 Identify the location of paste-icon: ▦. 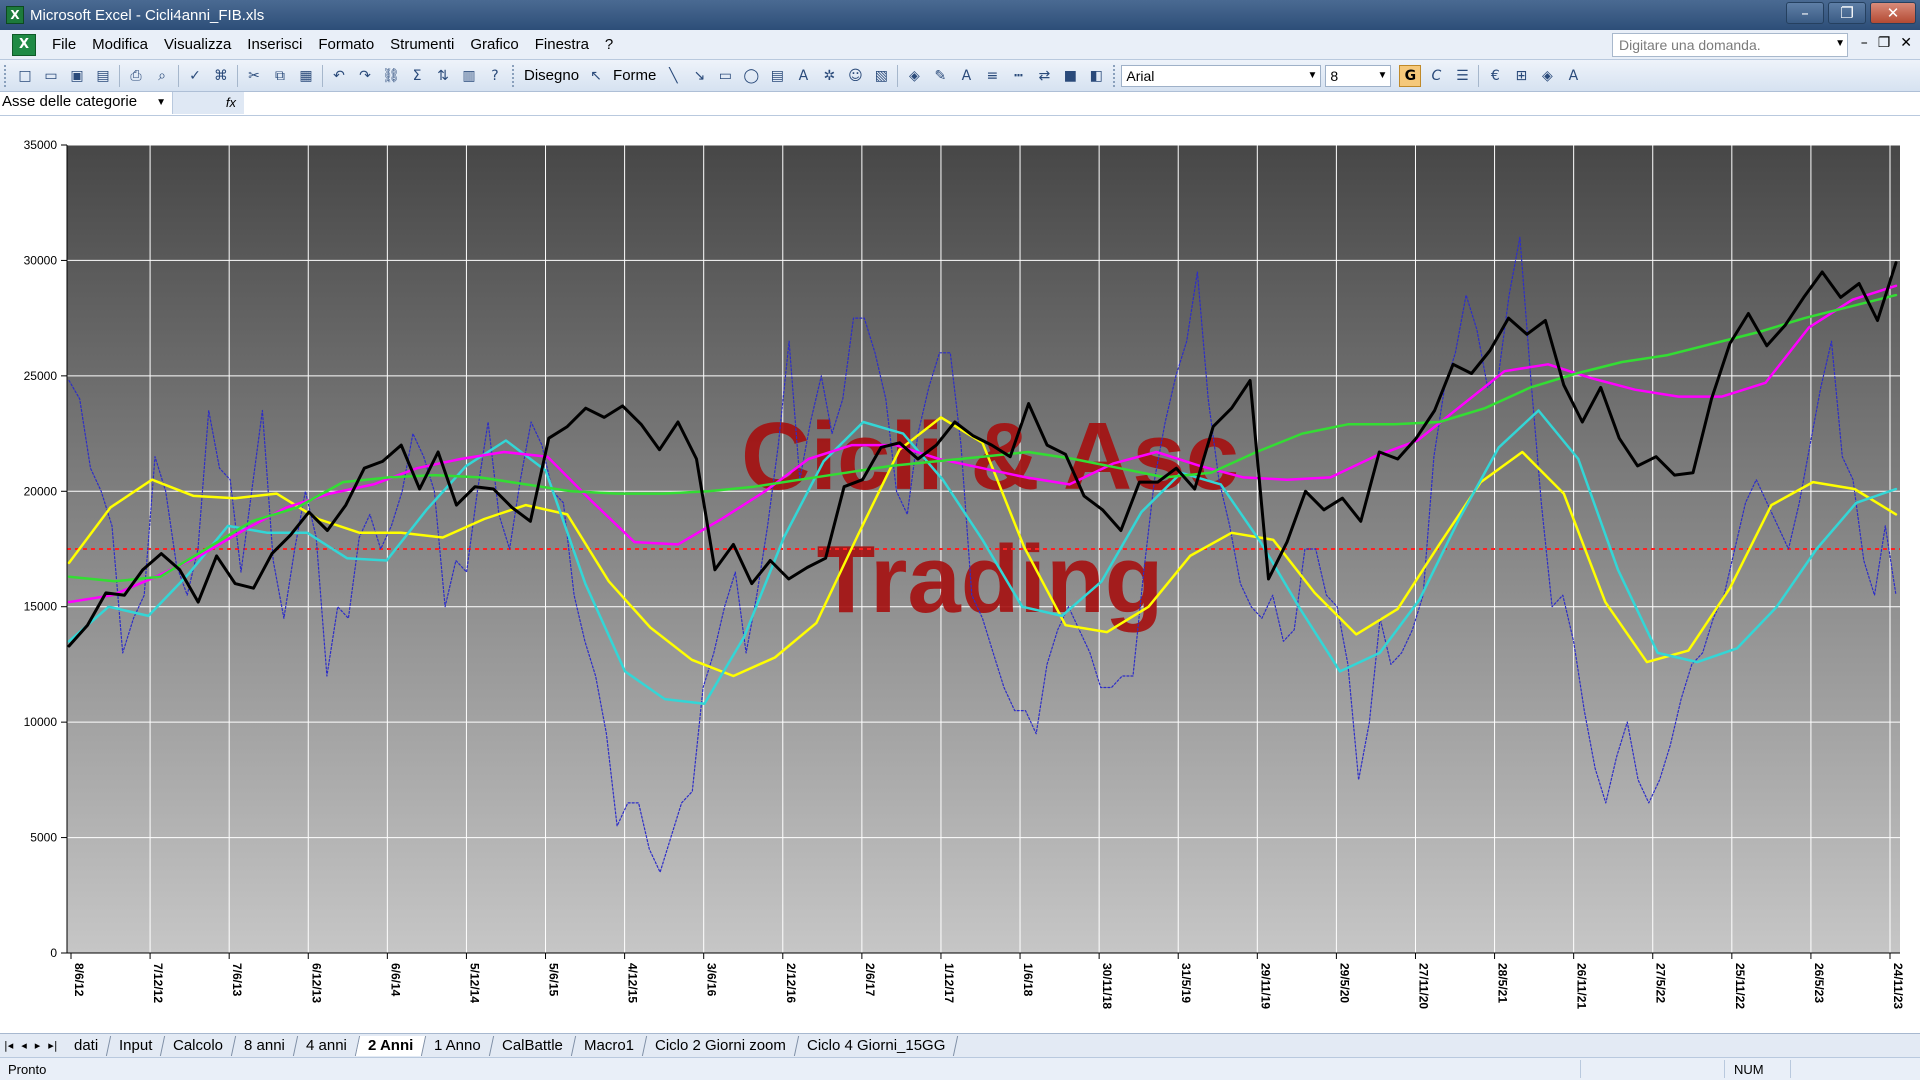
(306, 76).